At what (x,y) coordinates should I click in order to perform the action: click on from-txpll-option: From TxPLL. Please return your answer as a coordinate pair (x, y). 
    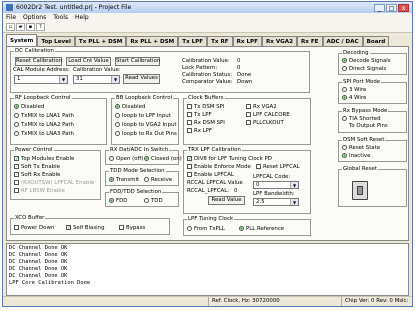
    Looking at the image, I should click on (206, 229).